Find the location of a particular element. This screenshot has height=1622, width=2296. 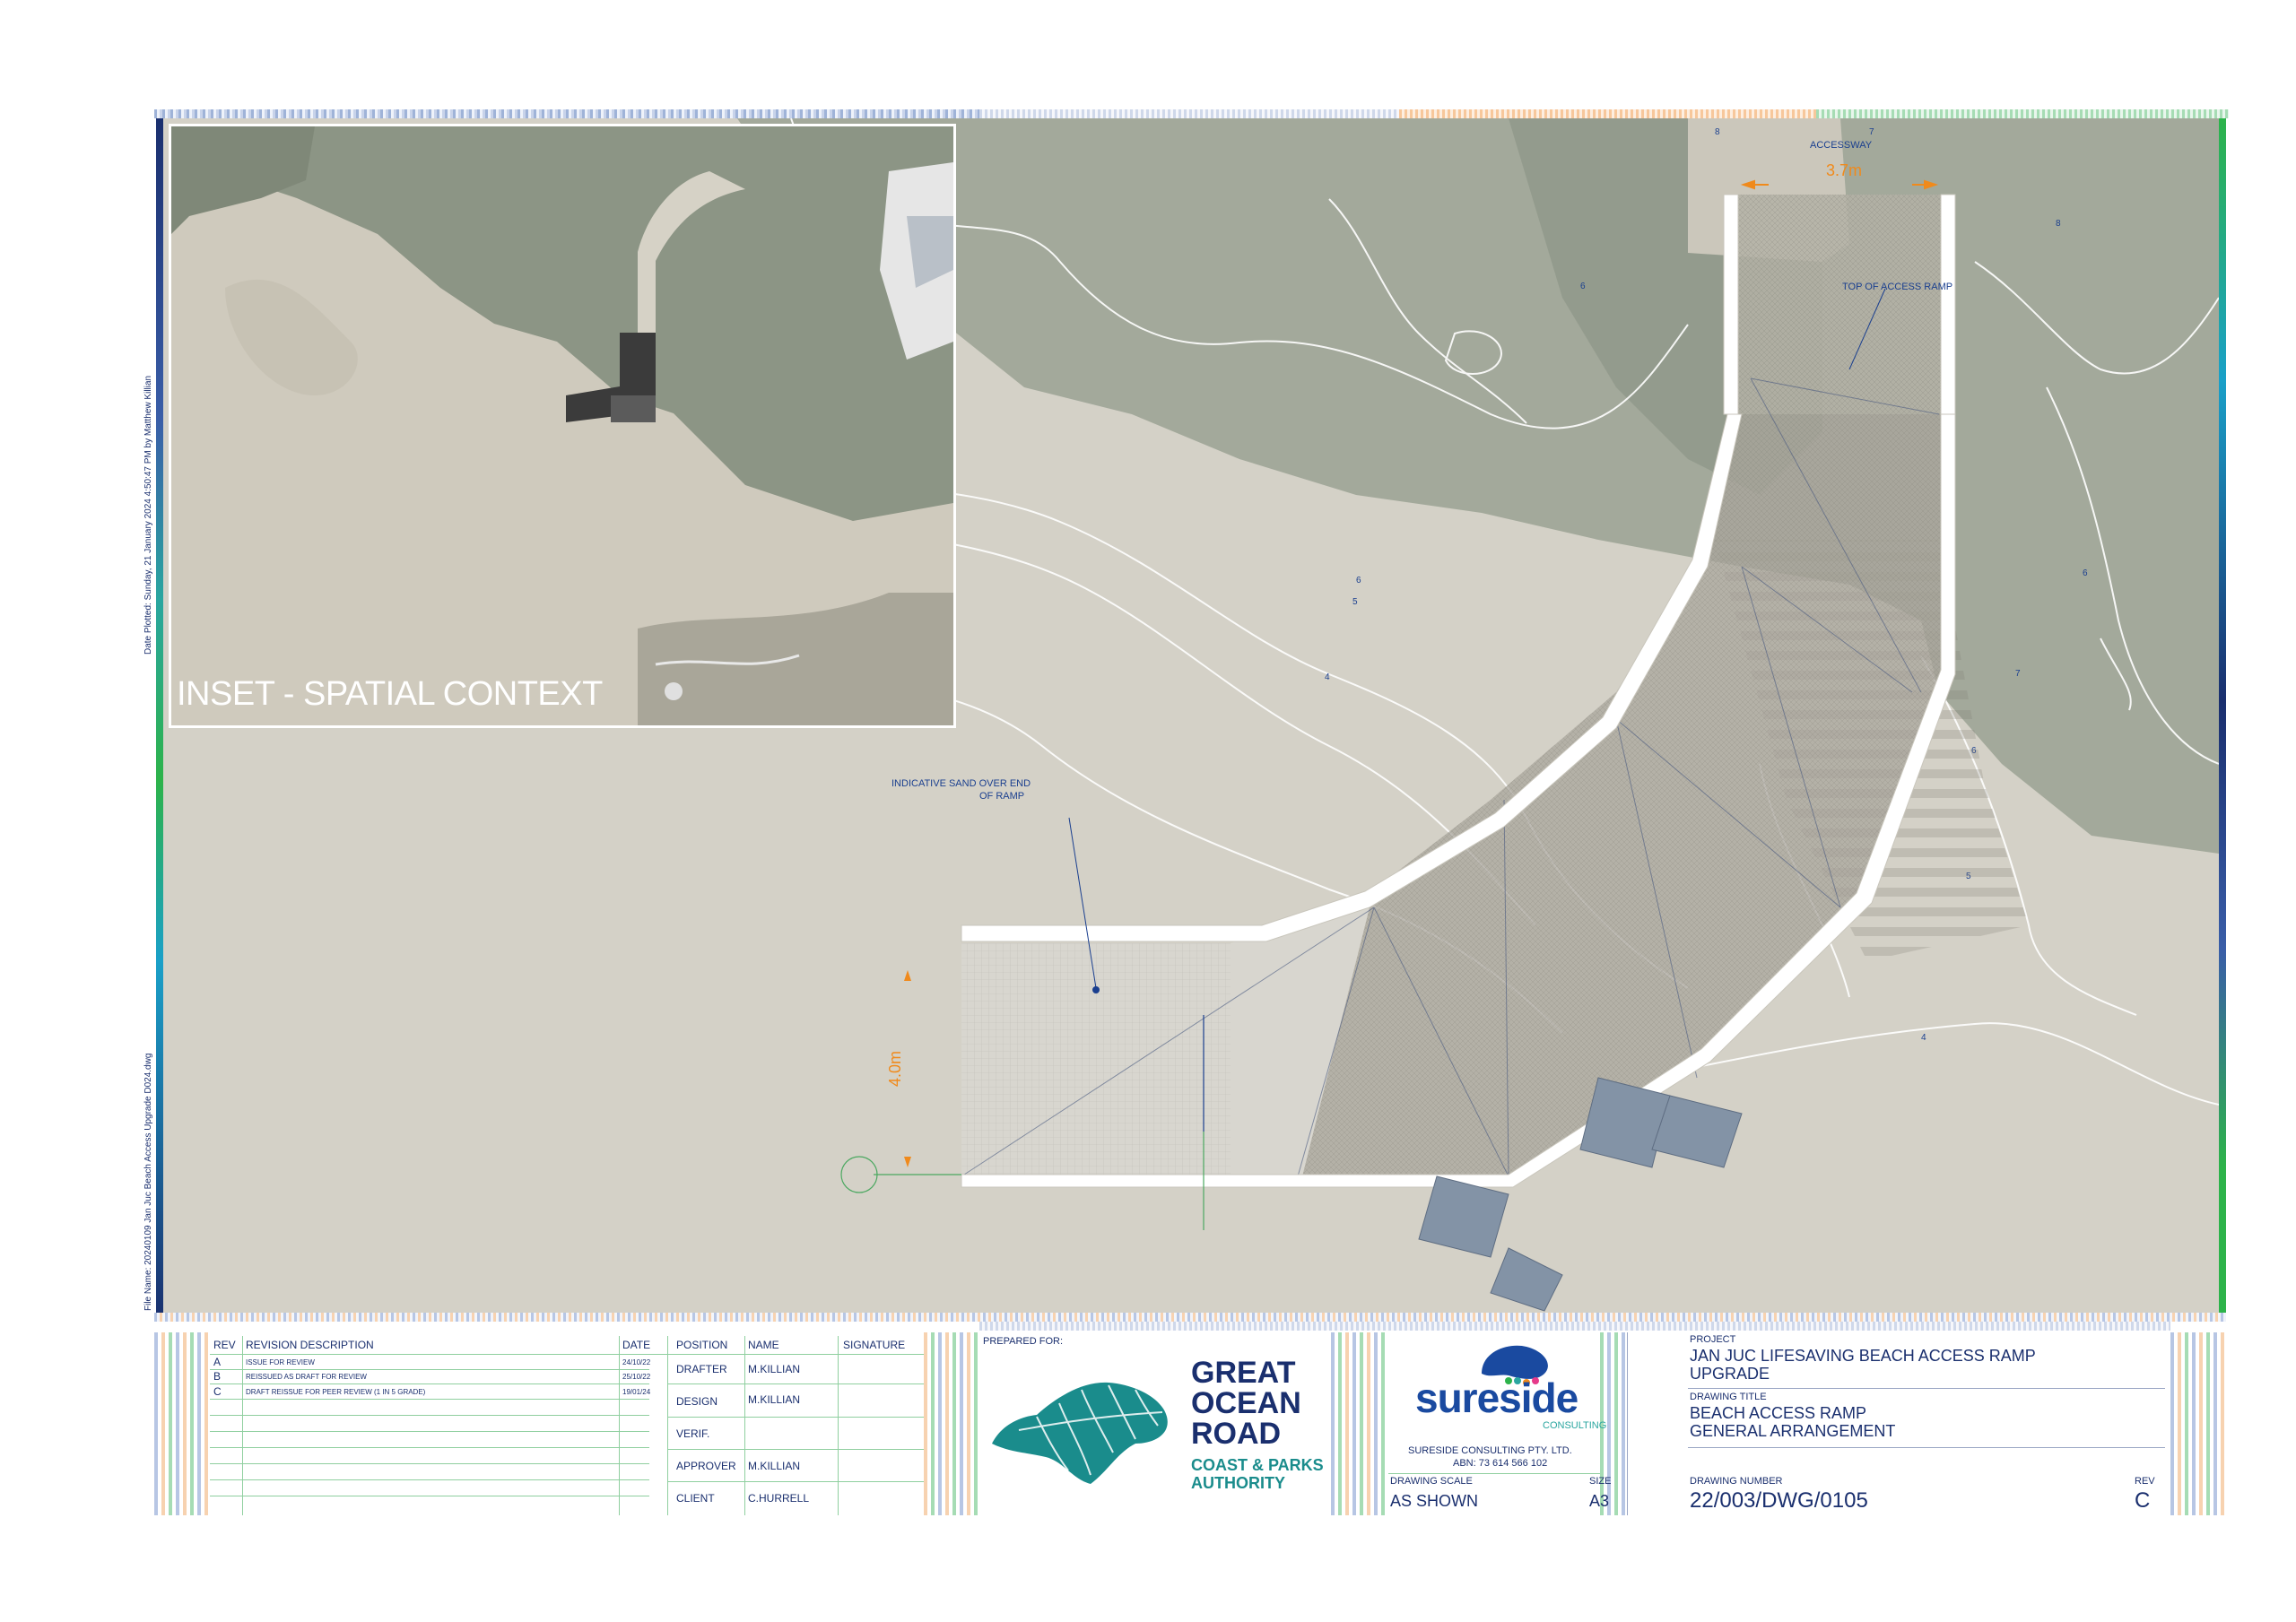

top-border-strip-orange is located at coordinates (1607, 113).